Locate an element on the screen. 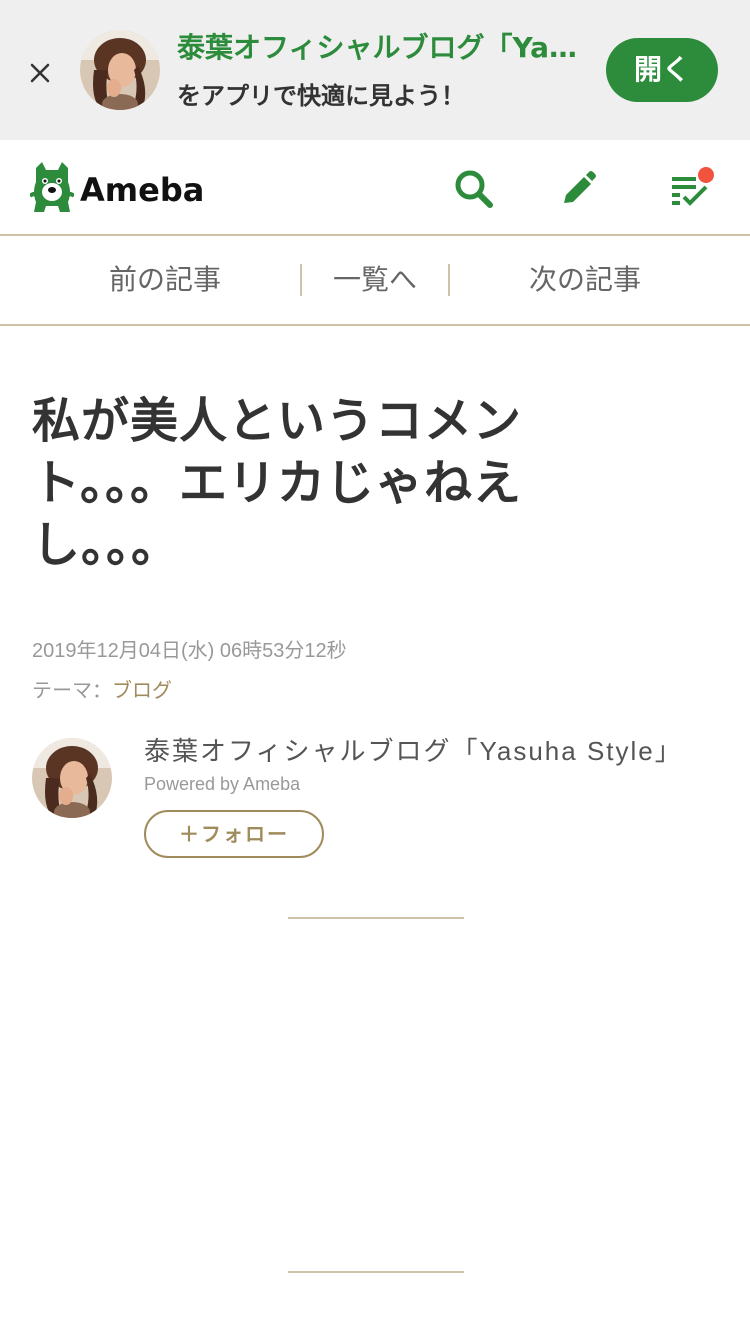 The image size is (750, 1334). article-date: 2019年12月04日(水) 06時53分12秒 is located at coordinates (189, 651).